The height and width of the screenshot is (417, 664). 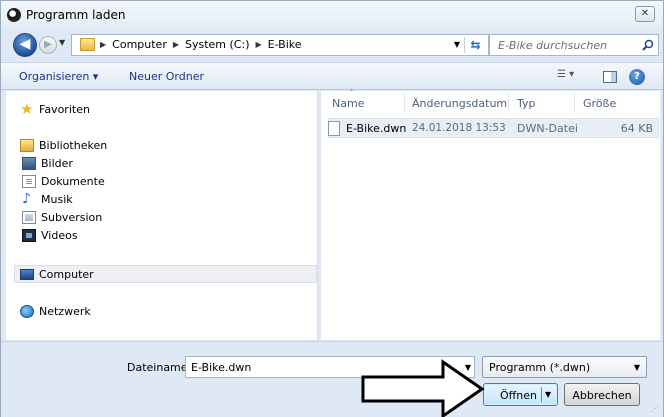 I want to click on file-icon, so click(x=334, y=128).